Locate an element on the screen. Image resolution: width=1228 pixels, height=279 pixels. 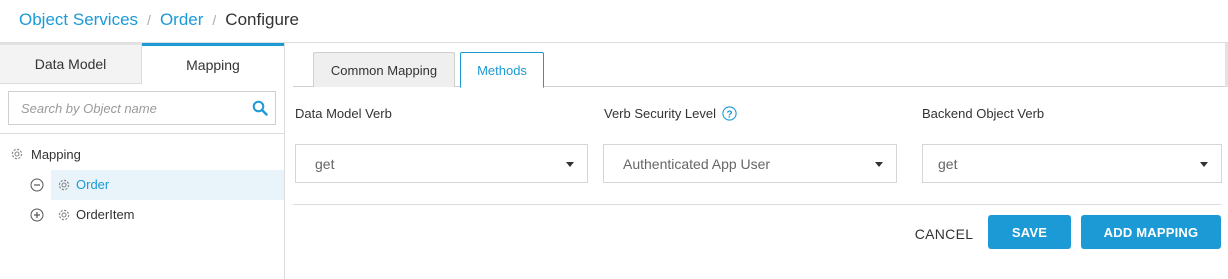
tab-methods: Methods is located at coordinates (502, 70).